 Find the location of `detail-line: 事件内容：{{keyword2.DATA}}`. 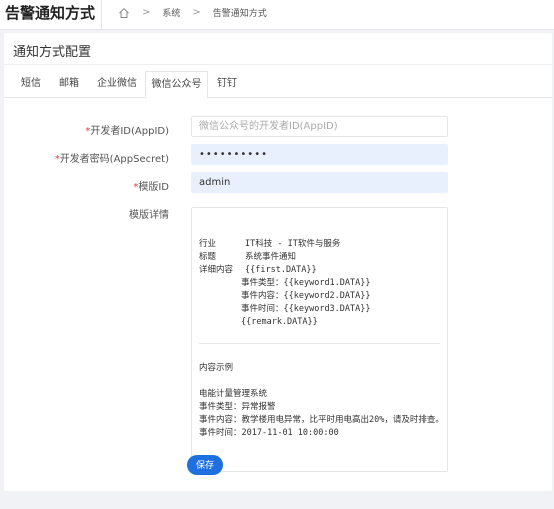

detail-line: 事件内容：{{keyword2.DATA}} is located at coordinates (306, 296).